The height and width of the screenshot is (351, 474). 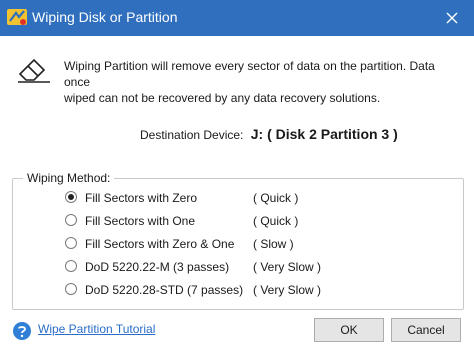 I want to click on cancel-button: Cancel, so click(x=426, y=330).